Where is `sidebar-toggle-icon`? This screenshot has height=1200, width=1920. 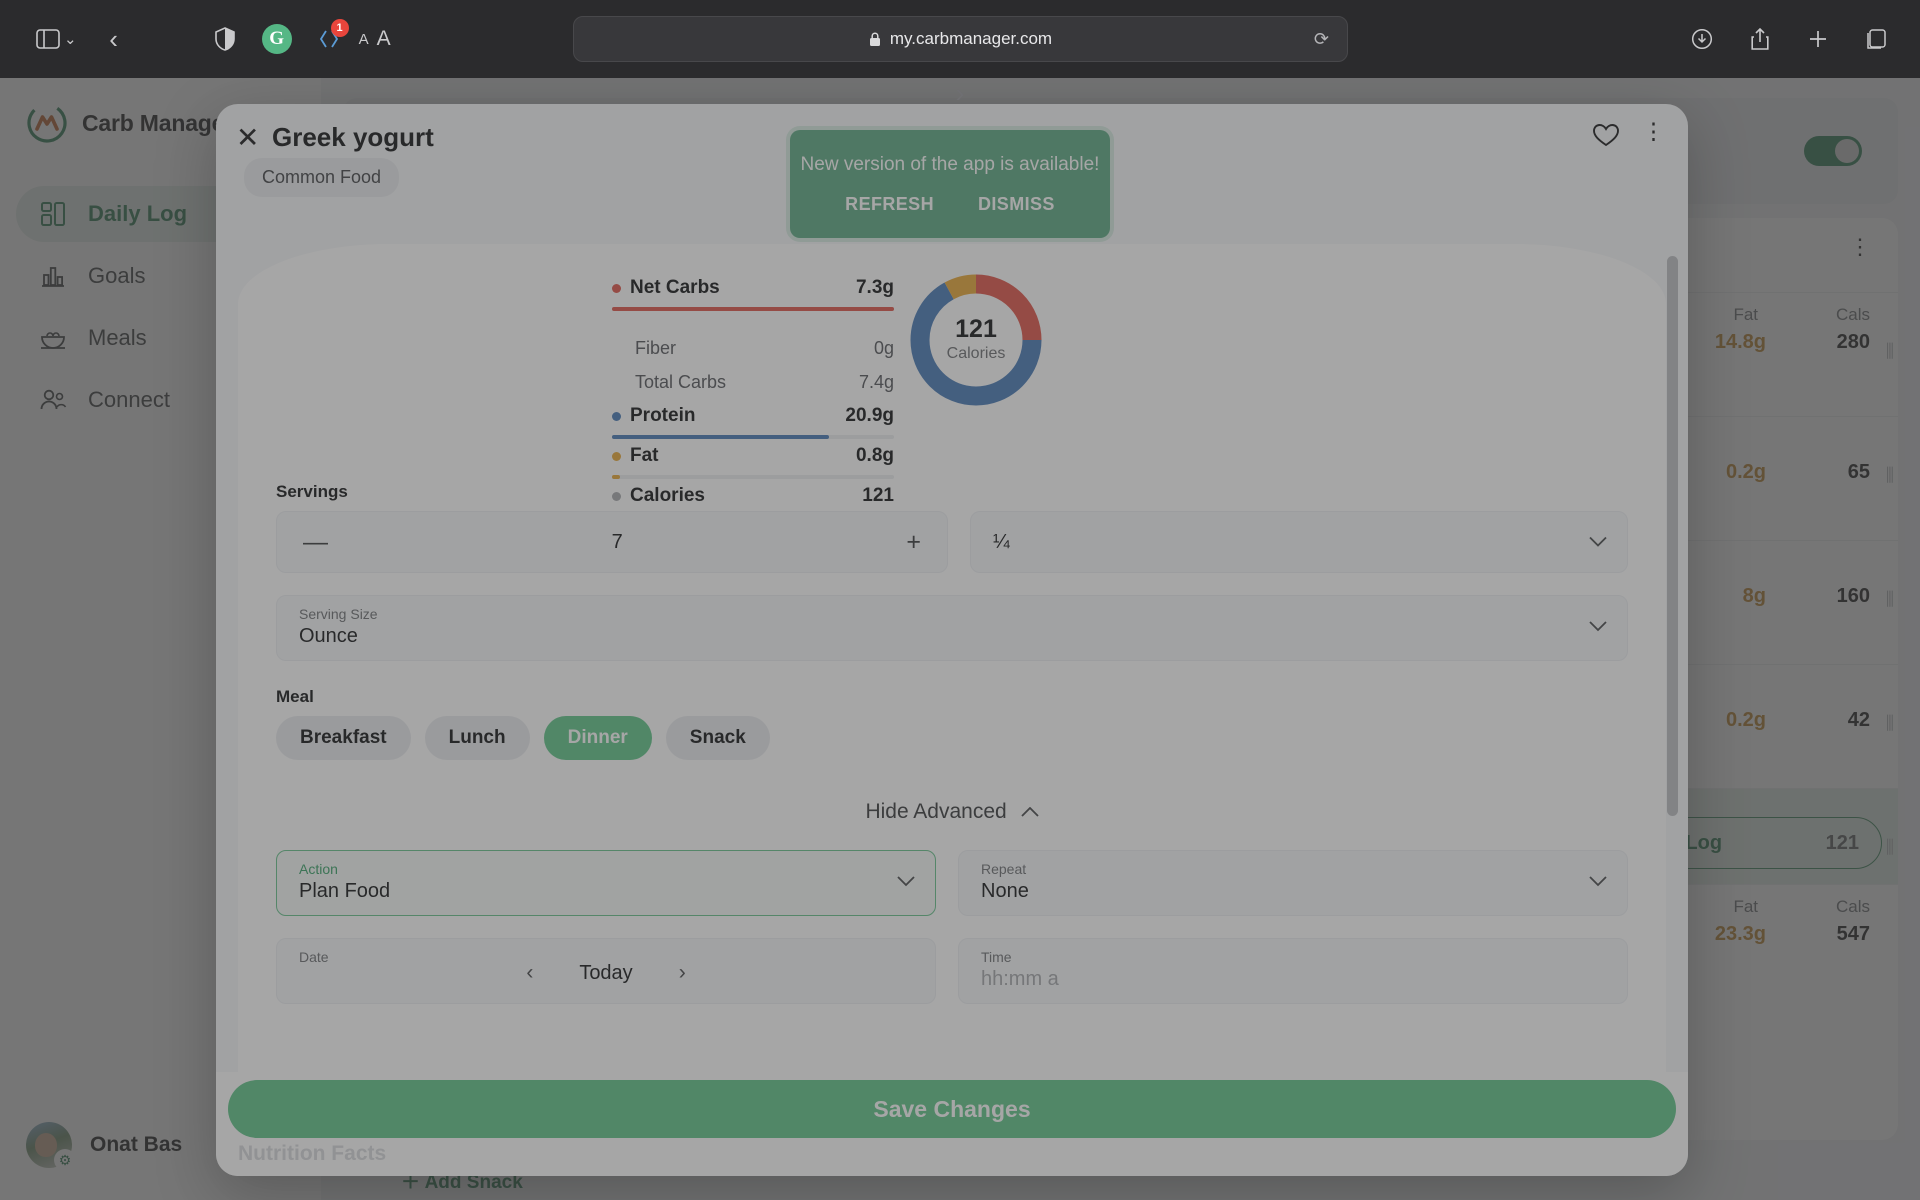
sidebar-toggle-icon is located at coordinates (48, 39).